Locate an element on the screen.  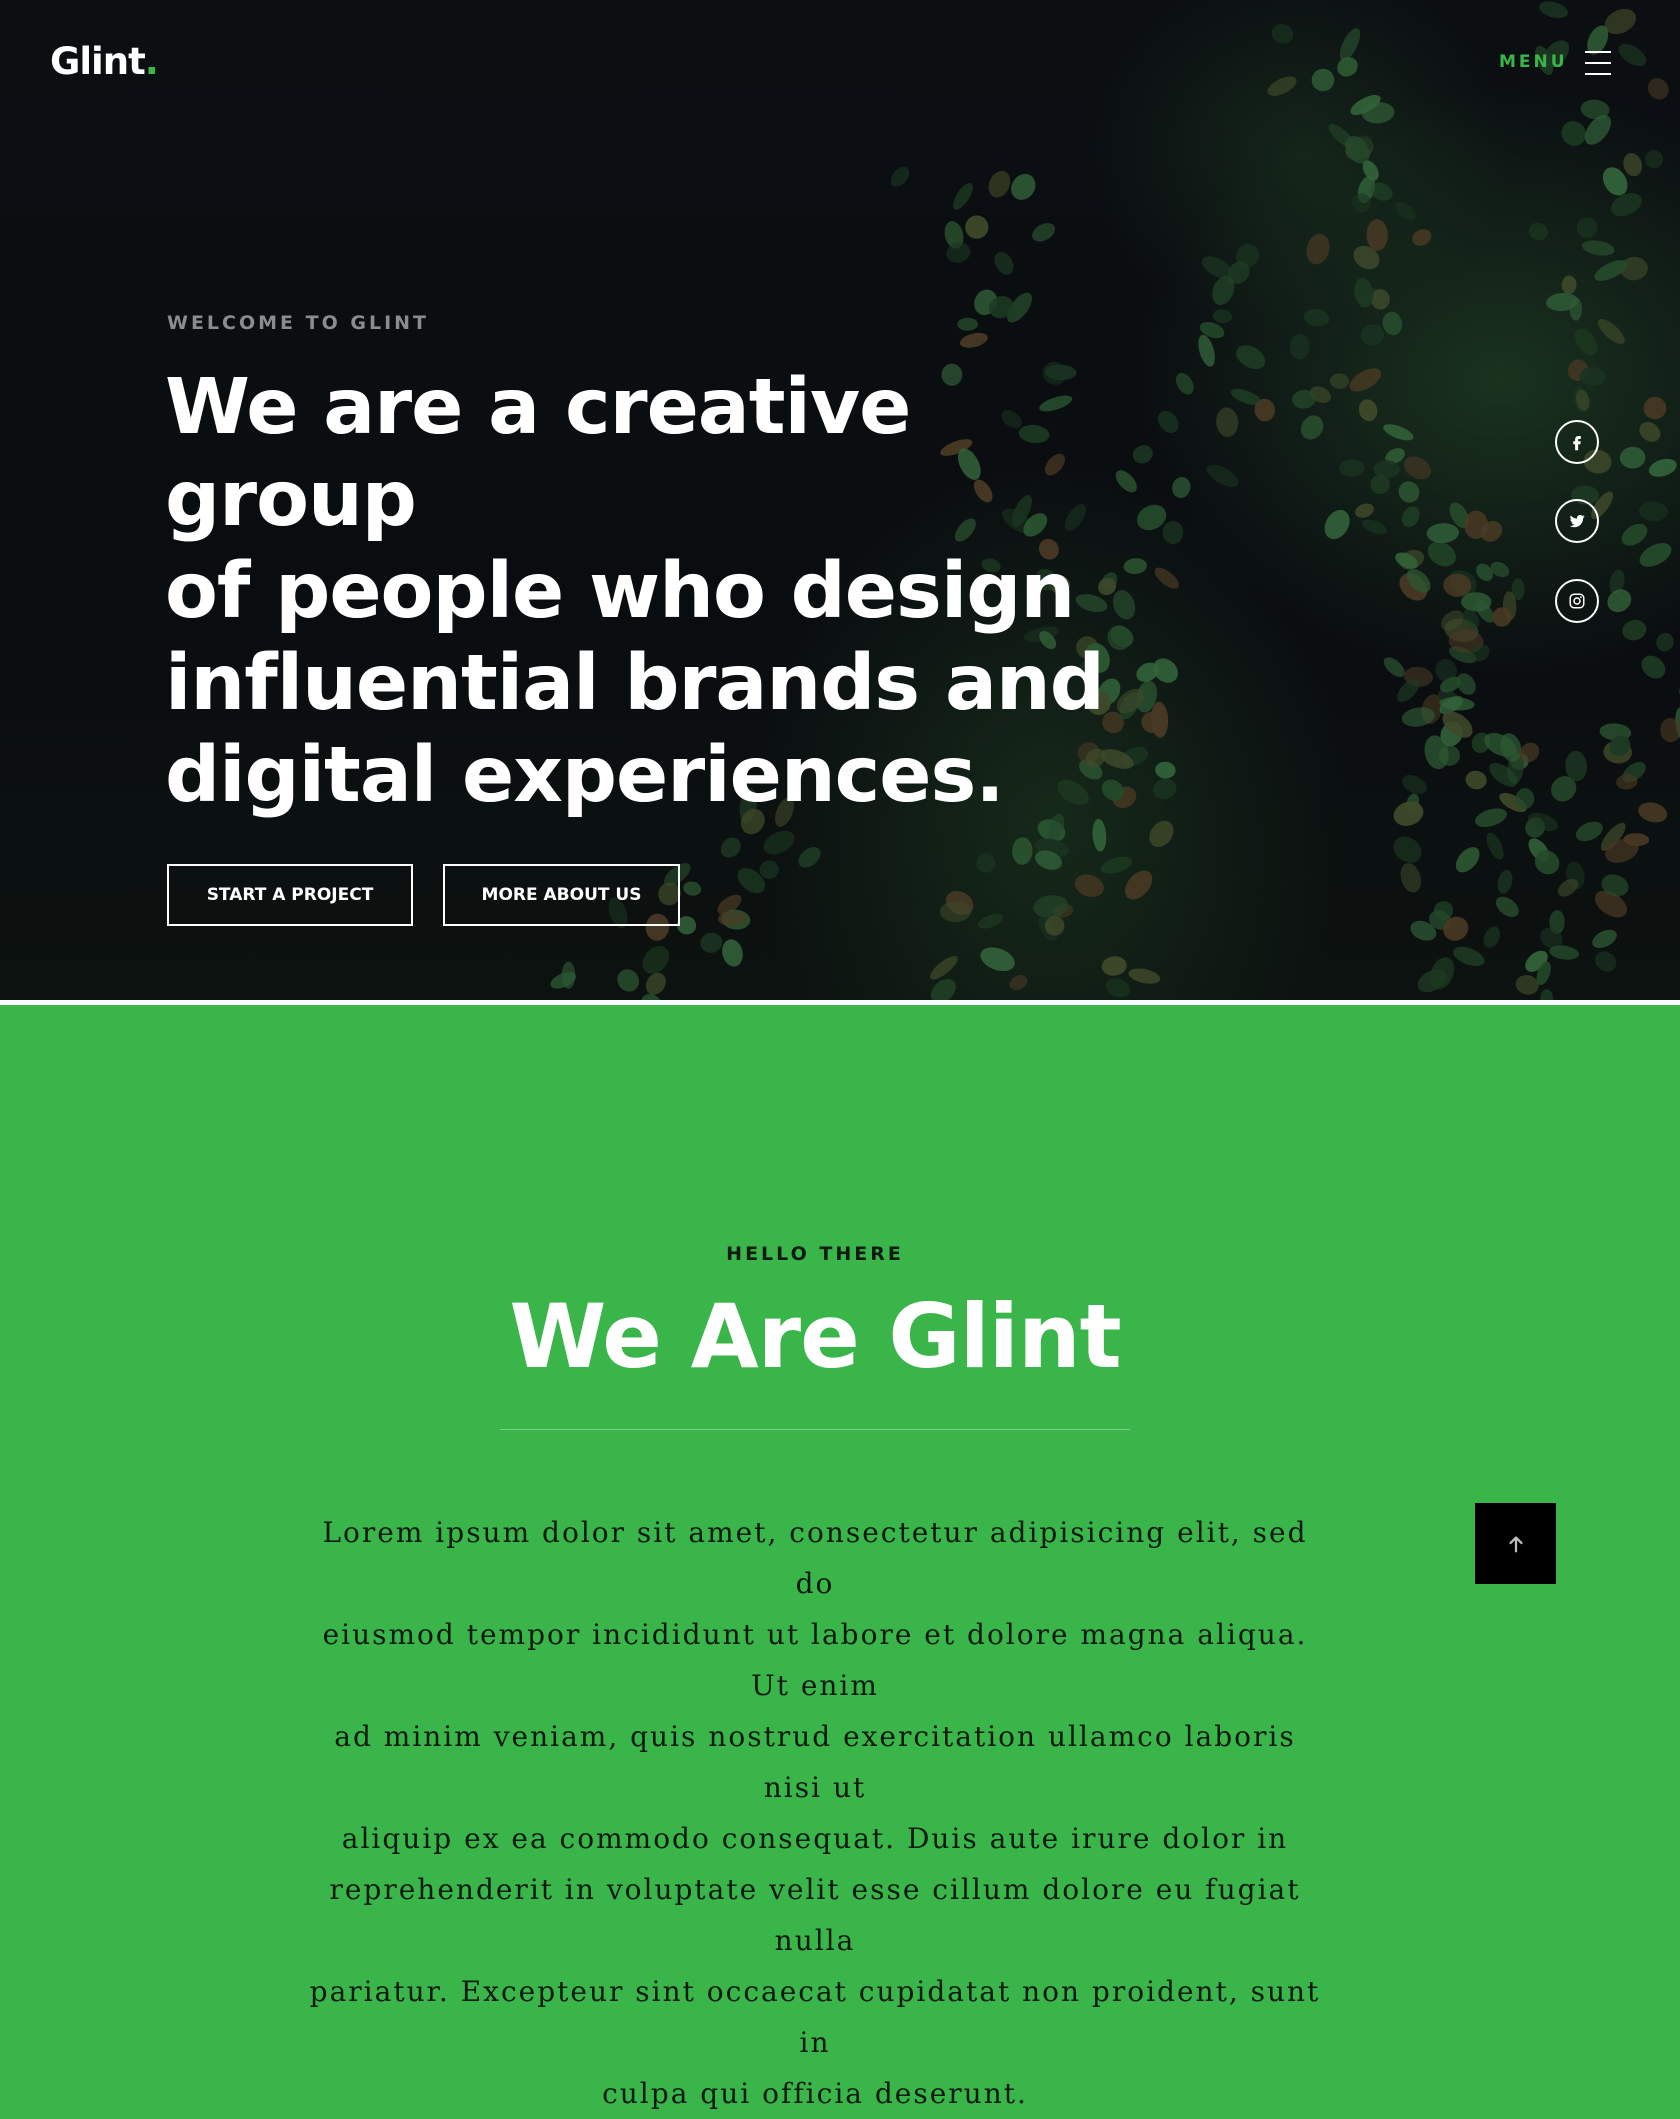
logo-text: Glint is located at coordinates (98, 61).